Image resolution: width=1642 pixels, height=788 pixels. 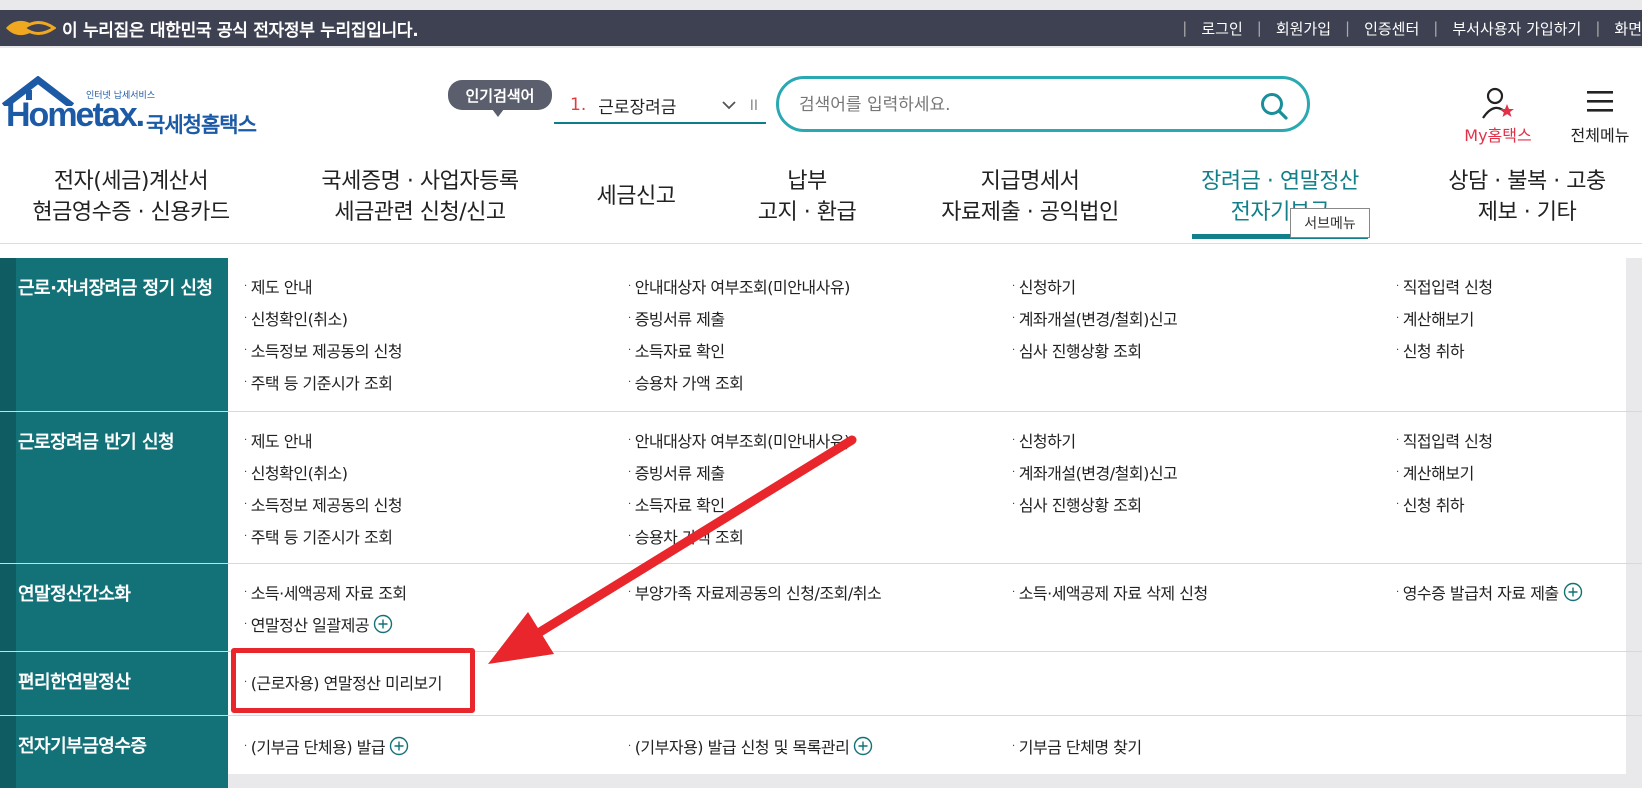 I want to click on search-icon, so click(x=1274, y=106).